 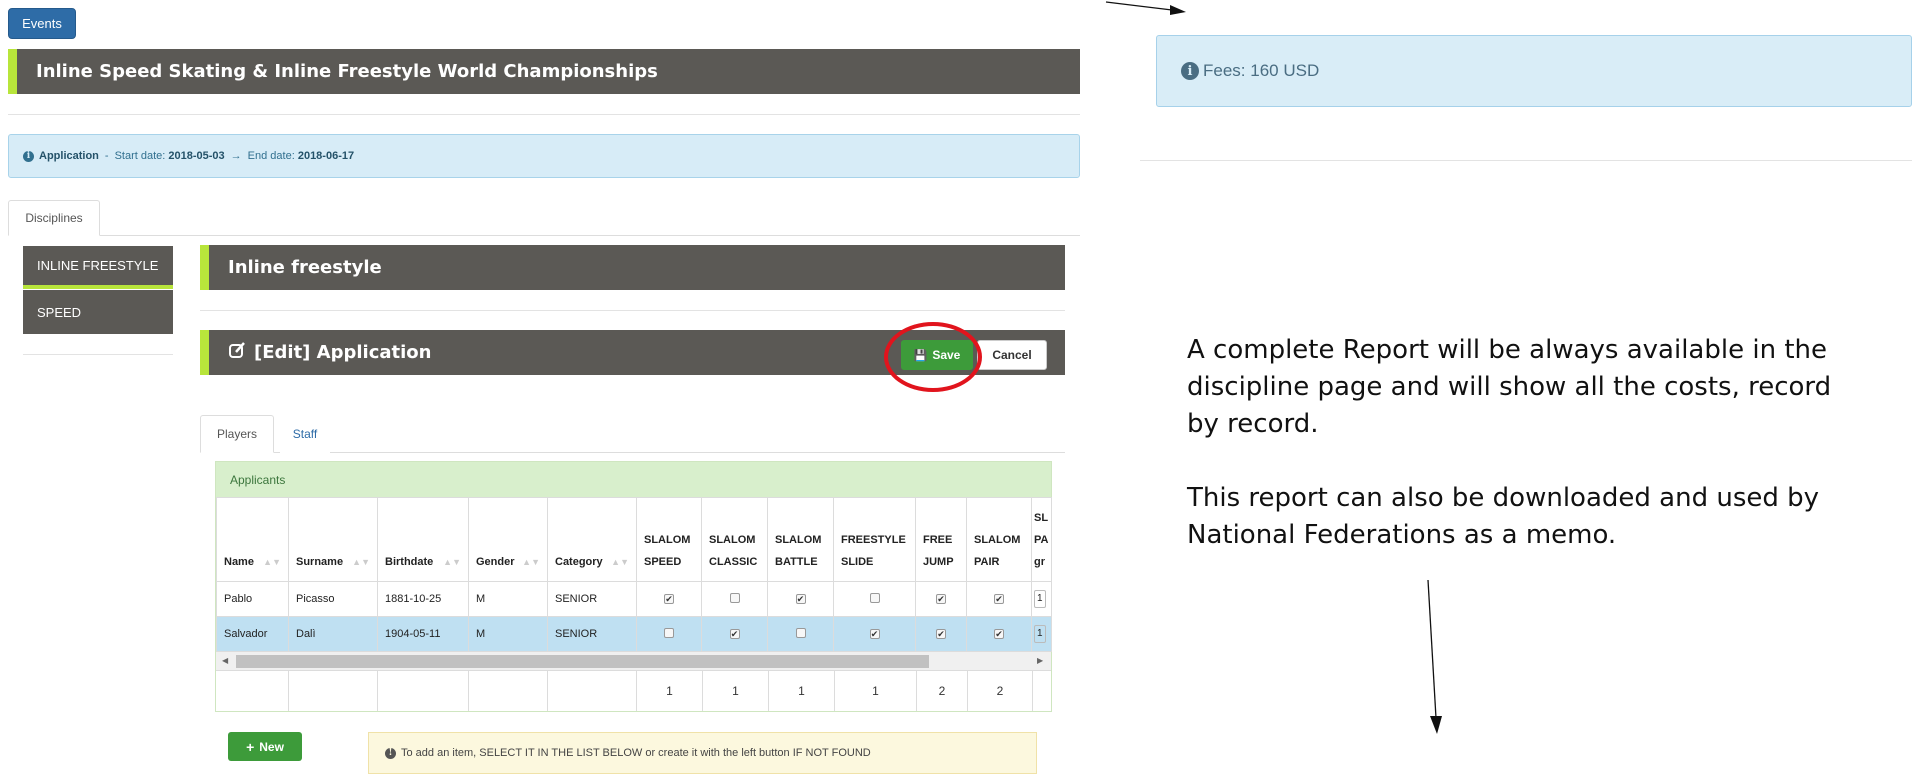 What do you see at coordinates (941, 539) in the screenshot?
I see `column-header: FREE JUMP` at bounding box center [941, 539].